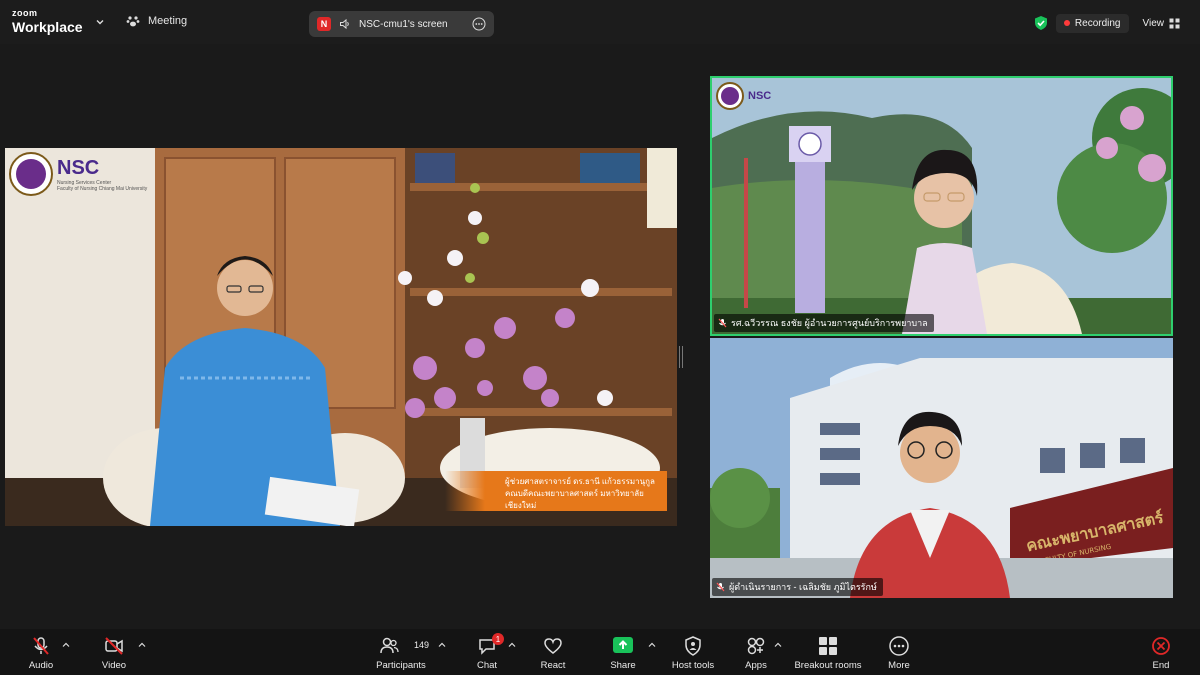  Describe the element at coordinates (553, 665) in the screenshot. I see `react-label: React` at that location.